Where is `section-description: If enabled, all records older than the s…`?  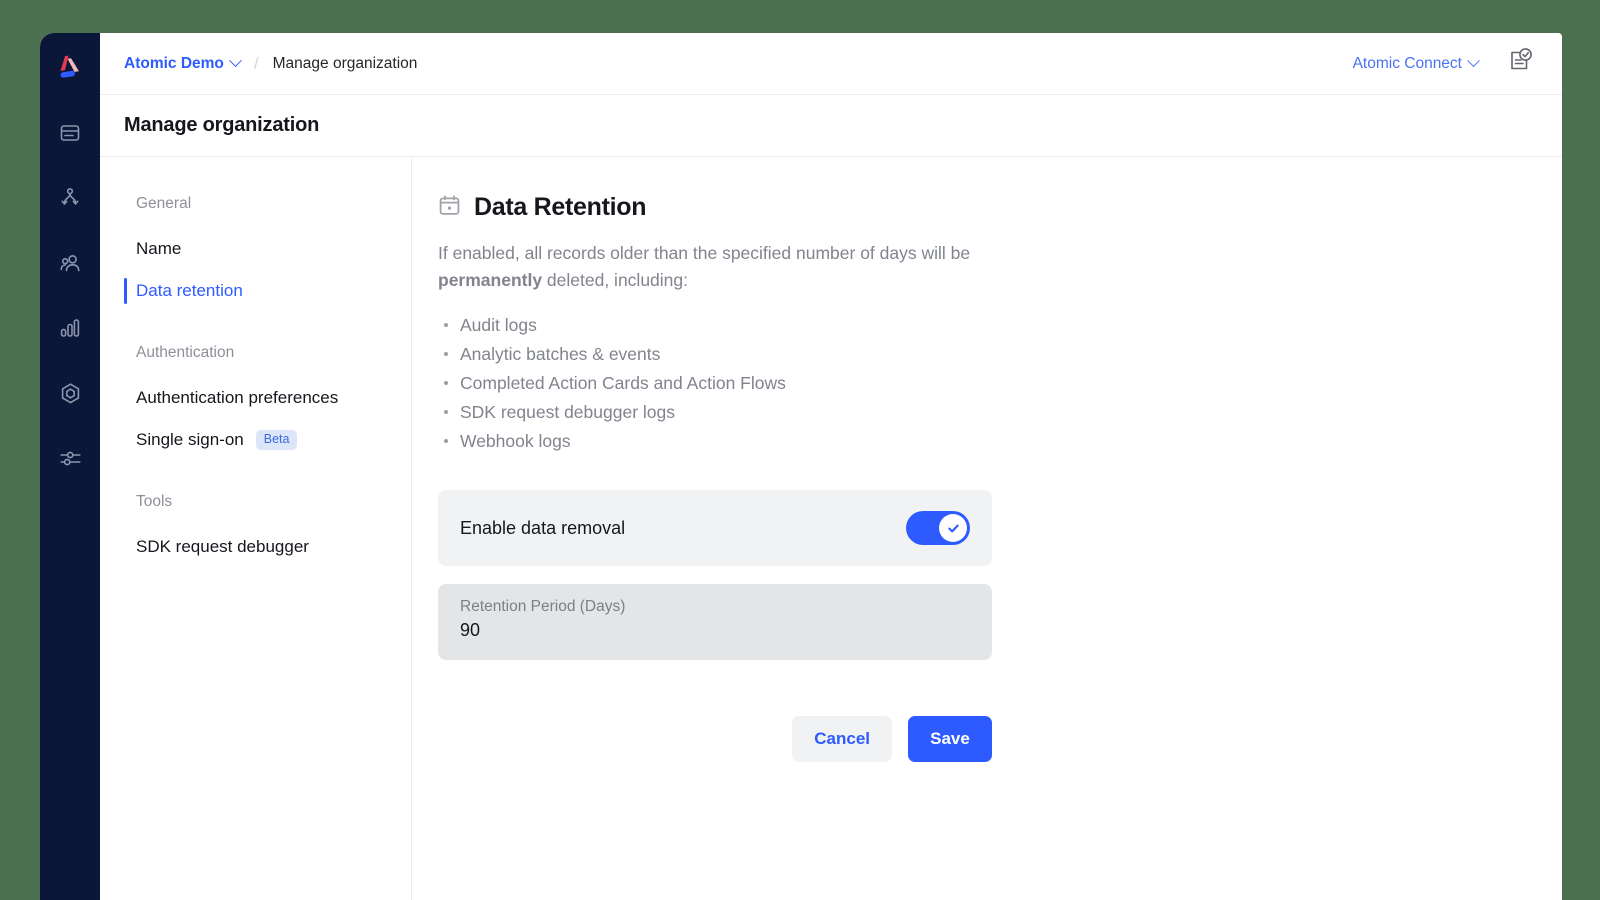
section-description: If enabled, all records older than the s… is located at coordinates (718, 266).